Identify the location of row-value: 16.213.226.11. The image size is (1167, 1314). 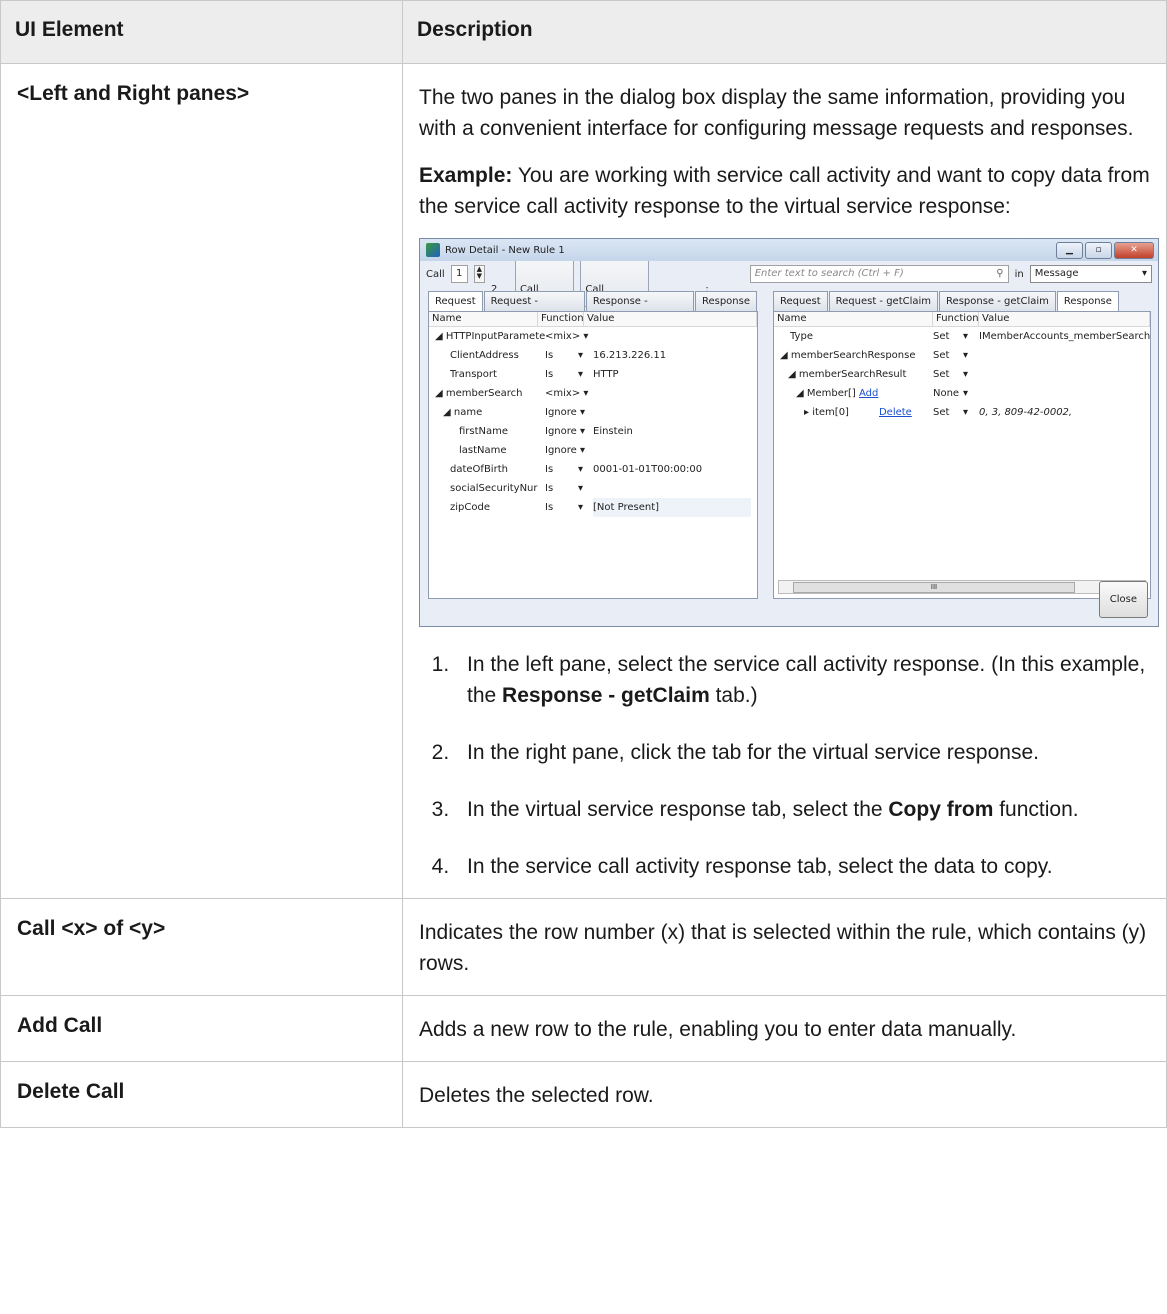
(675, 355).